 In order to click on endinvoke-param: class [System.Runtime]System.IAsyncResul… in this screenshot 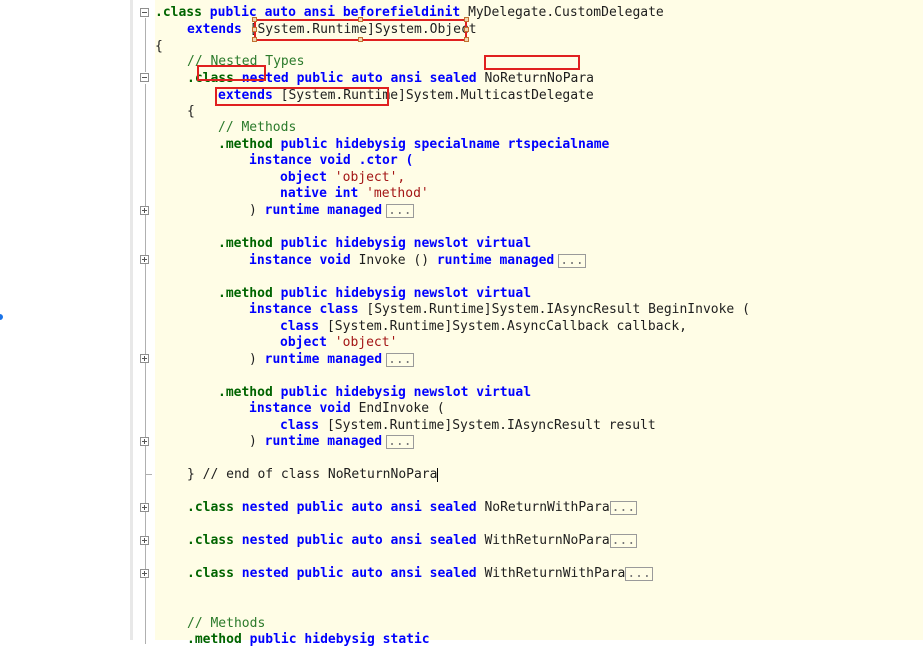, I will do `click(468, 425)`.